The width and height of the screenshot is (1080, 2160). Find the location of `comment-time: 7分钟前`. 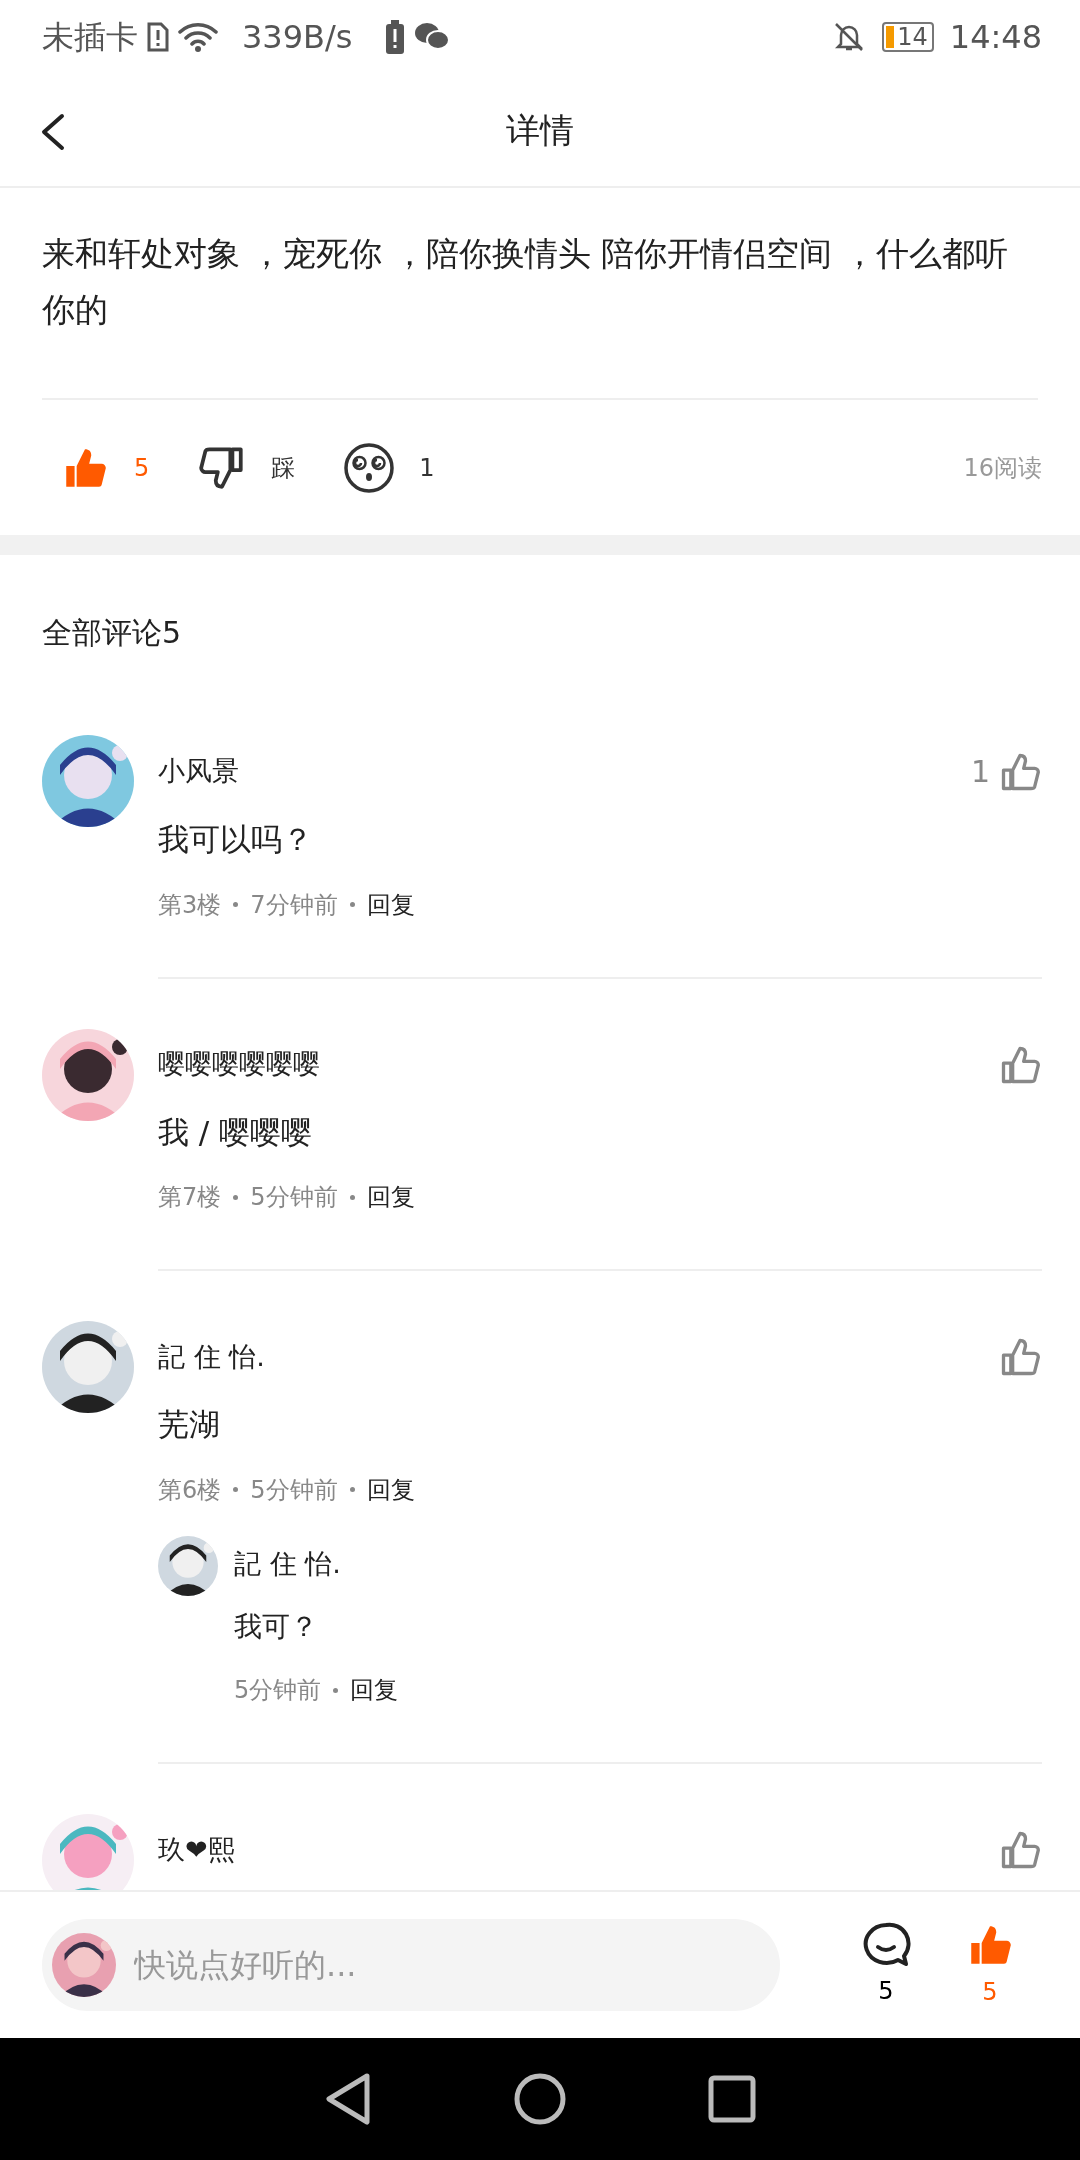

comment-time: 7分钟前 is located at coordinates (294, 905).